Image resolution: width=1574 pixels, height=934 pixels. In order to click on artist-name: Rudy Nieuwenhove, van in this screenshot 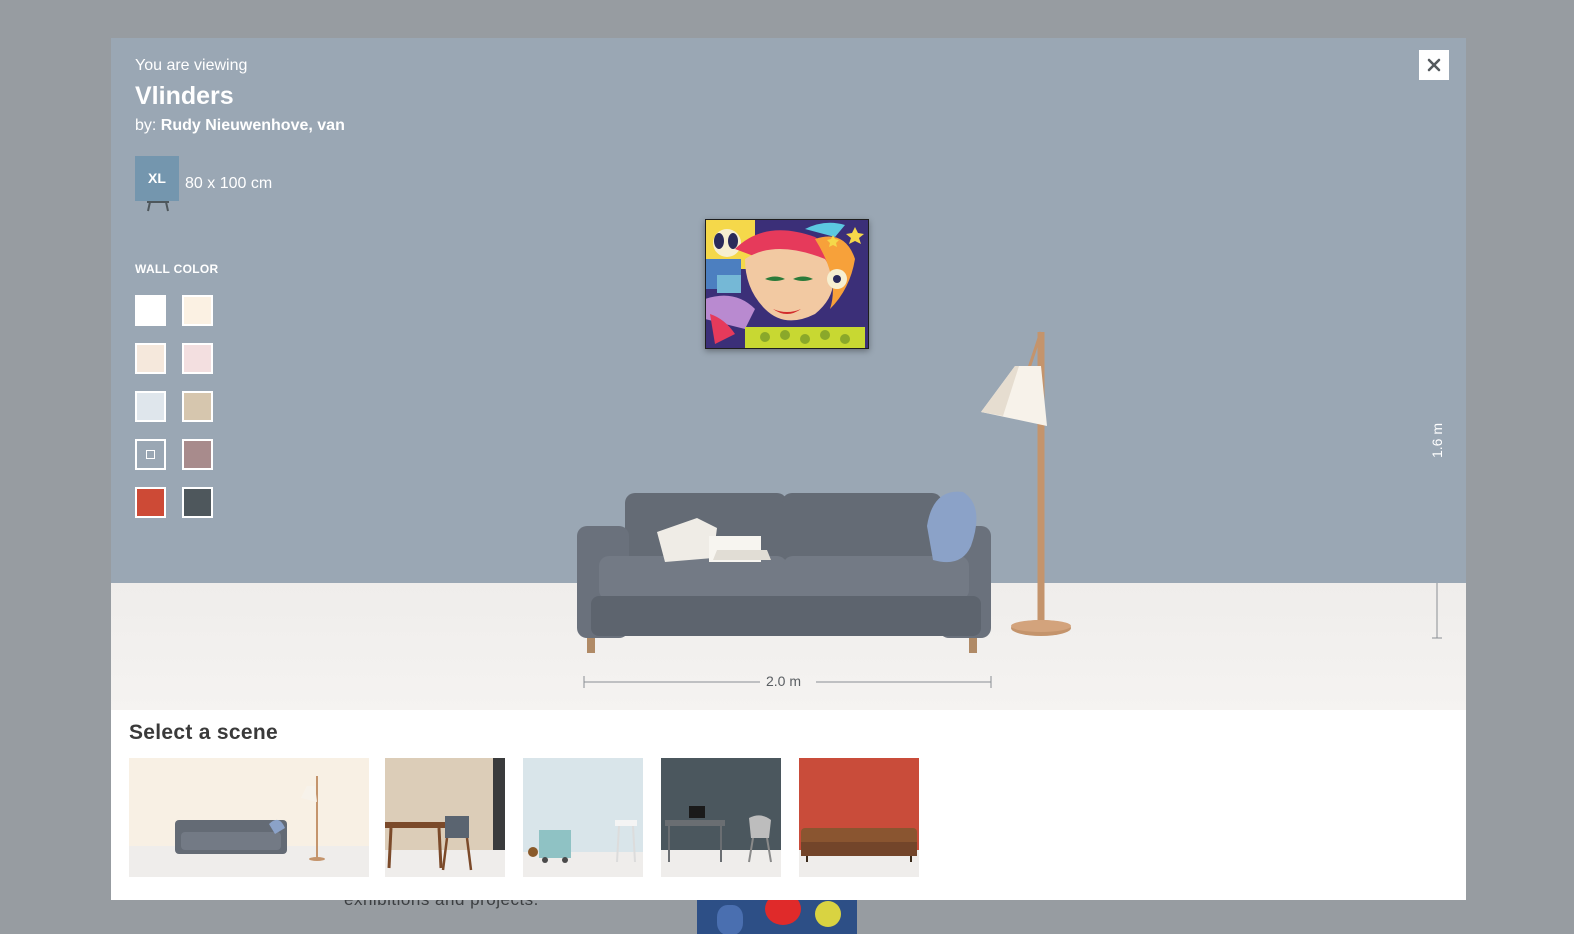, I will do `click(252, 125)`.